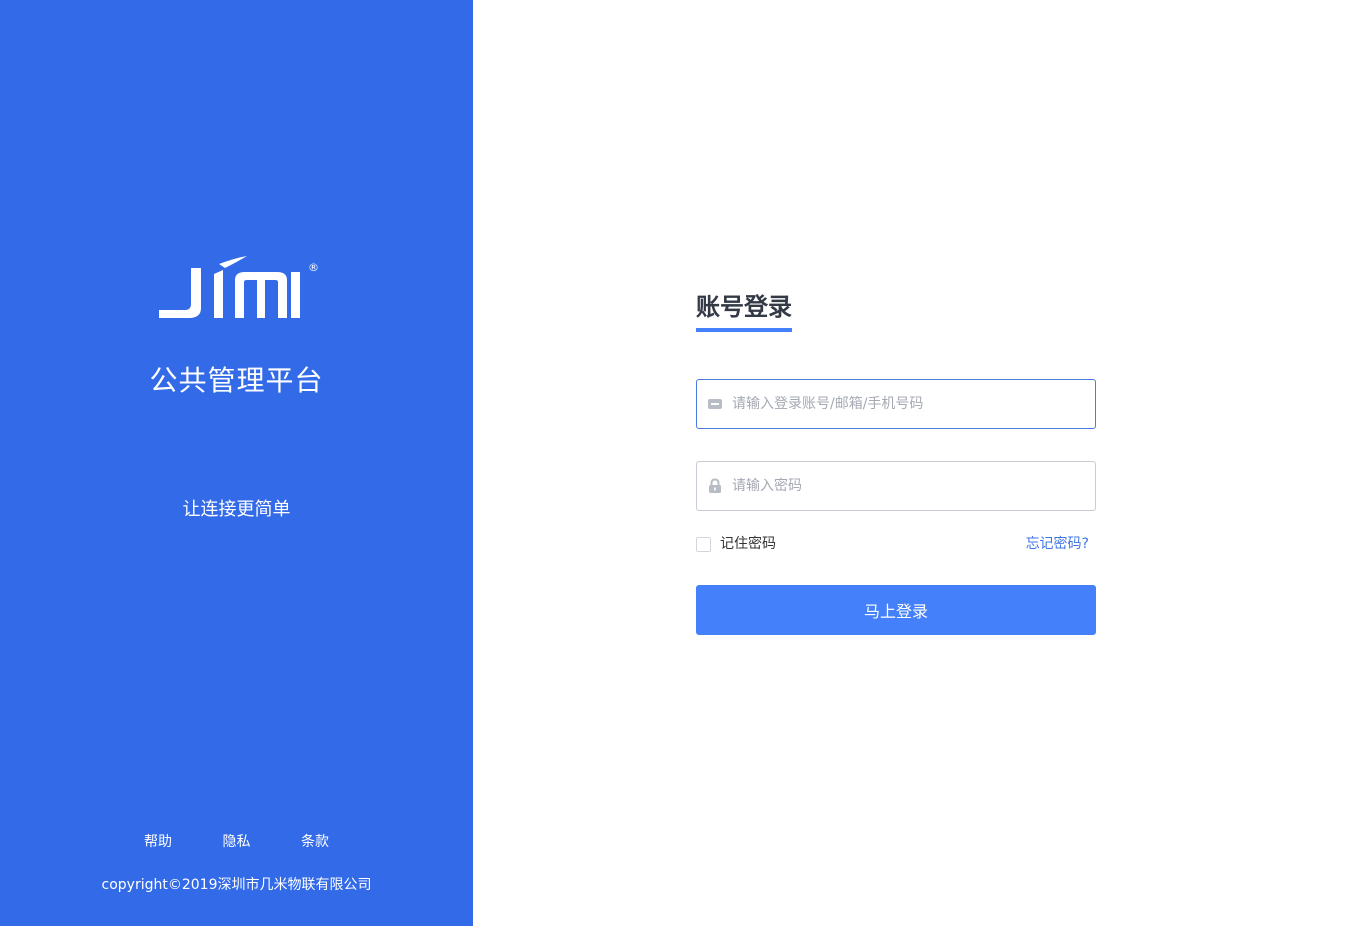 Image resolution: width=1365 pixels, height=926 pixels. I want to click on copyright: copyright©2019深圳市几米物联有限公司, so click(236, 885).